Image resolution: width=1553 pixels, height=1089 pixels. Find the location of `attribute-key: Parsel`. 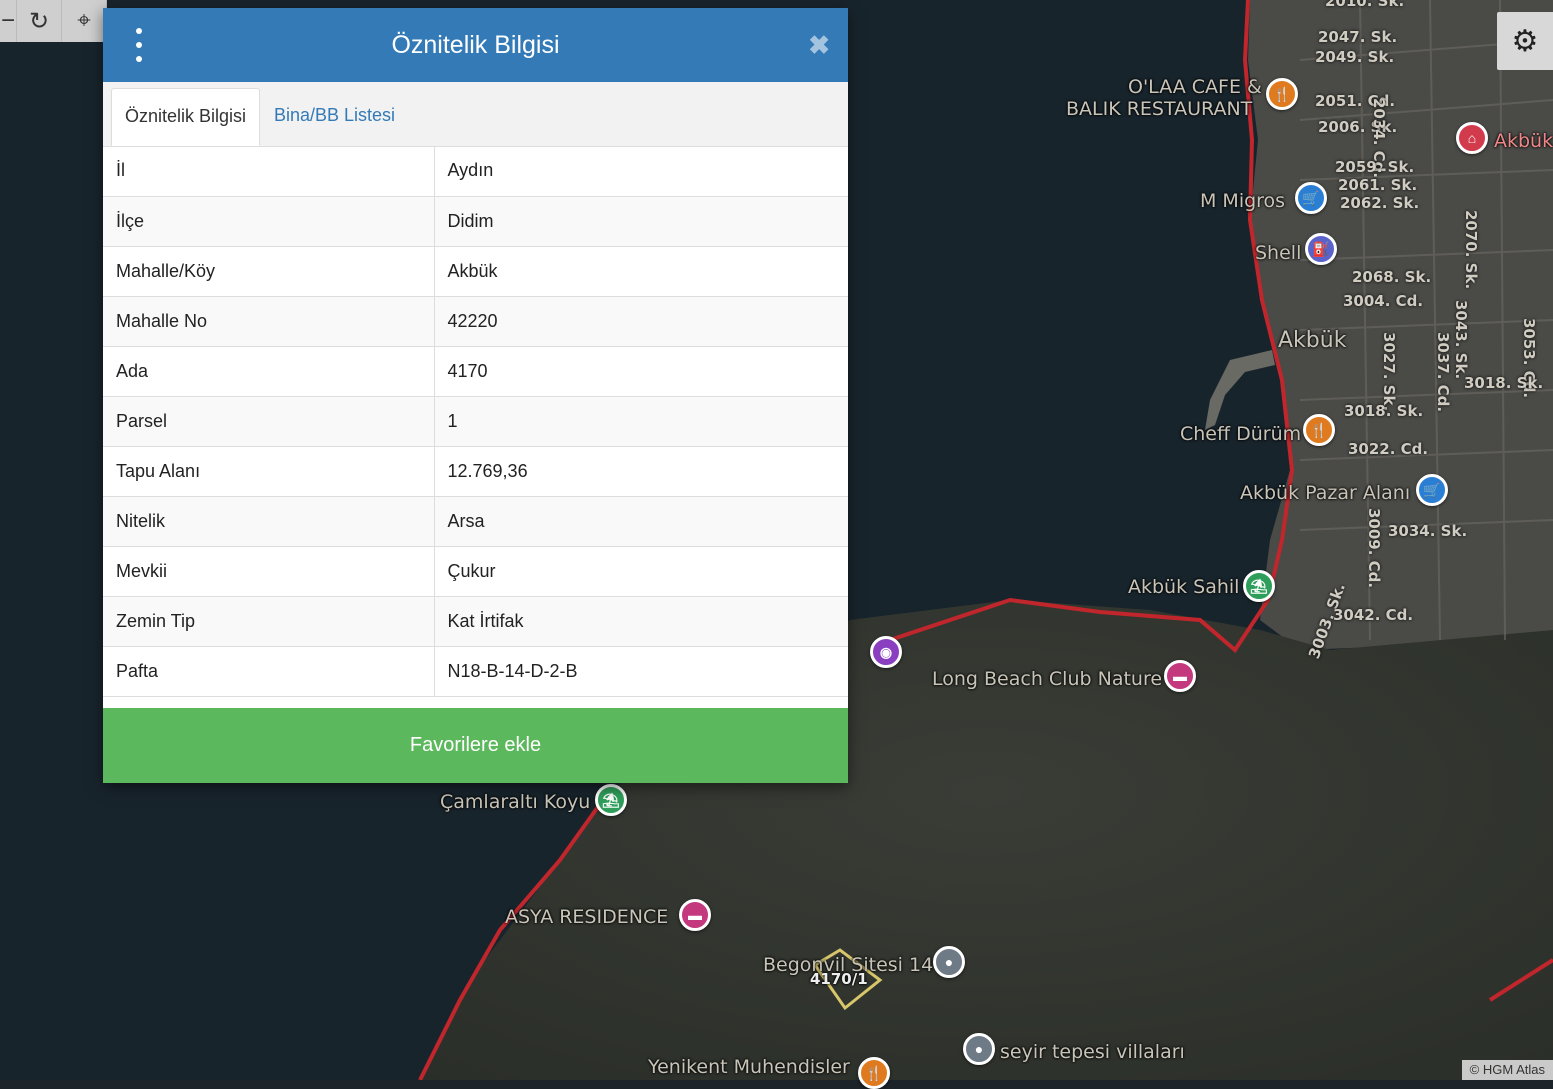

attribute-key: Parsel is located at coordinates (269, 421).